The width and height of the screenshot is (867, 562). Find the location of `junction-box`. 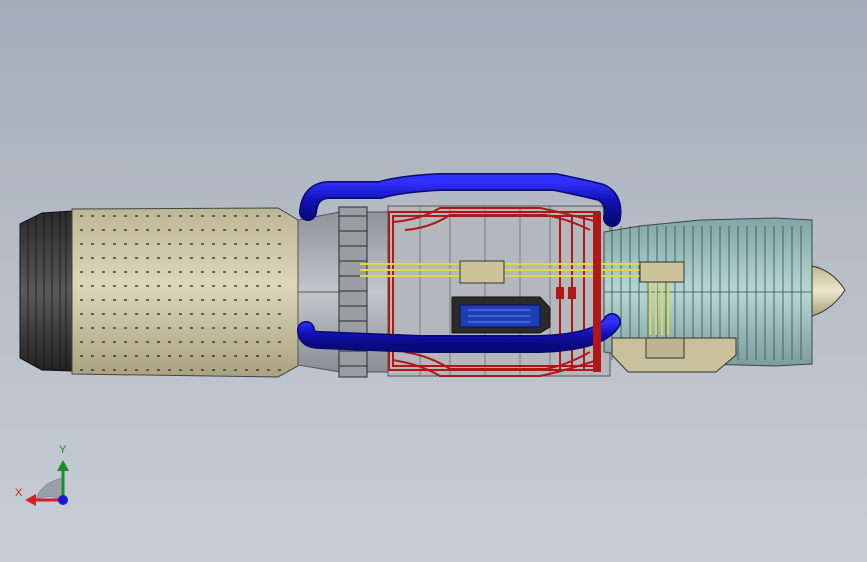

junction-box is located at coordinates (662, 272).